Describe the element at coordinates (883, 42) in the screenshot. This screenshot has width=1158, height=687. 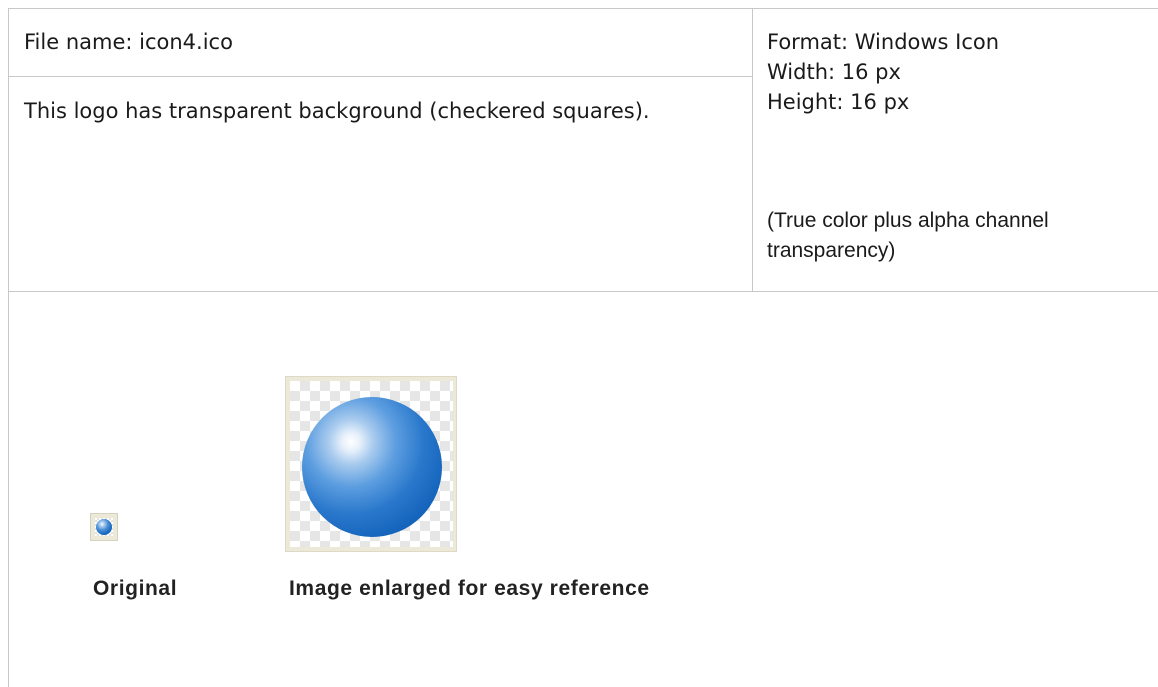
I see `format-text: Format: Windows Icon` at that location.